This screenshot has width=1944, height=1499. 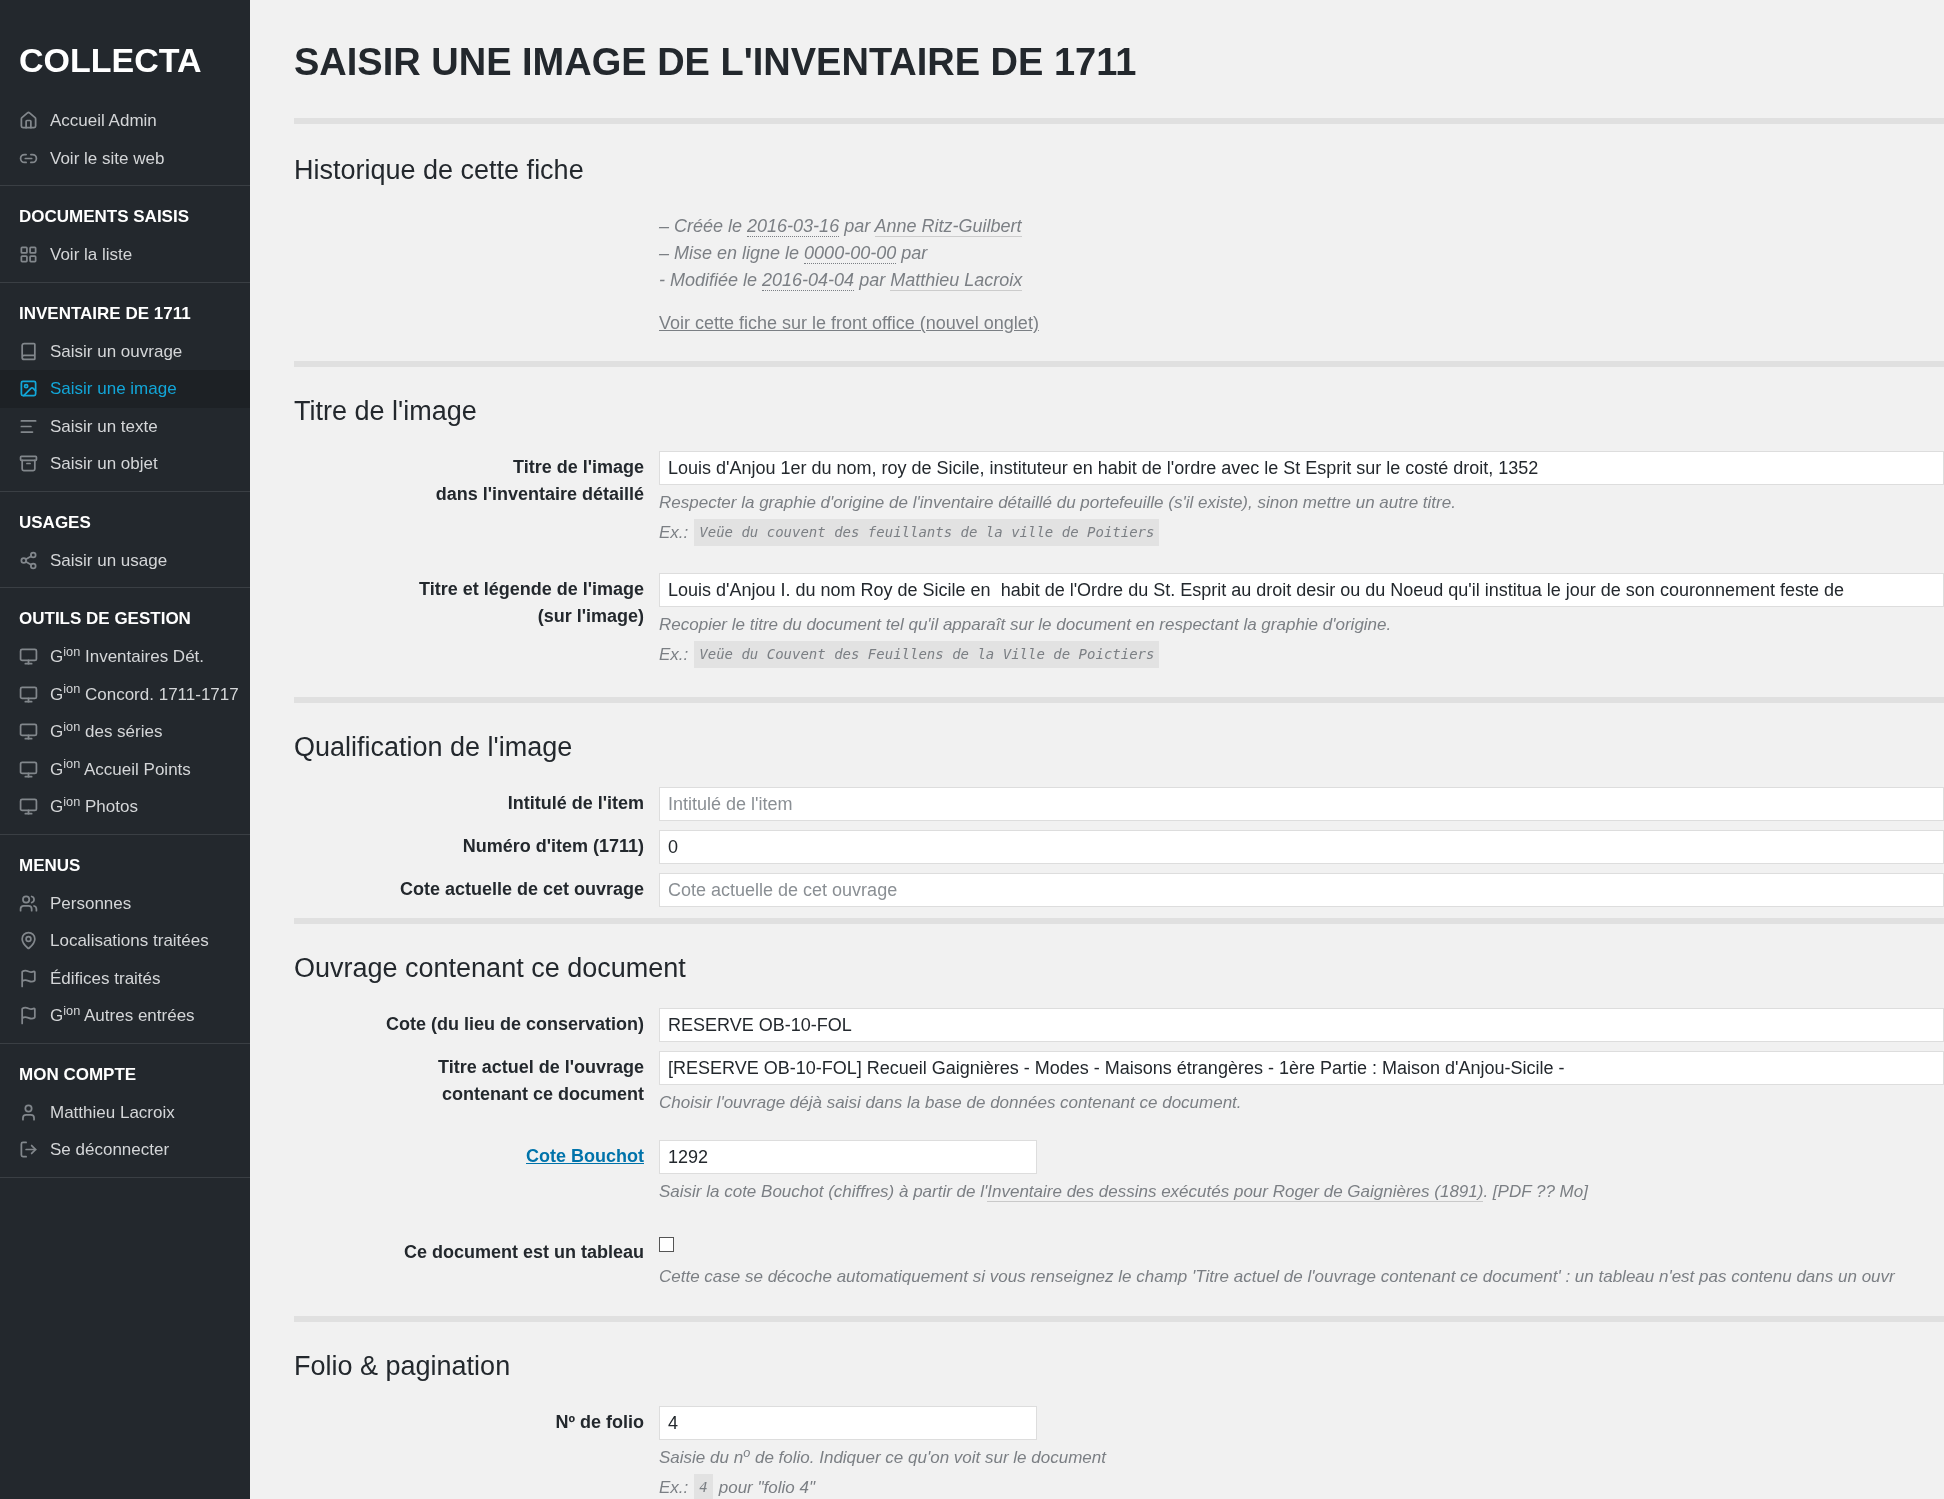 What do you see at coordinates (125, 121) in the screenshot?
I see `sidebar-item: Accueil Admin` at bounding box center [125, 121].